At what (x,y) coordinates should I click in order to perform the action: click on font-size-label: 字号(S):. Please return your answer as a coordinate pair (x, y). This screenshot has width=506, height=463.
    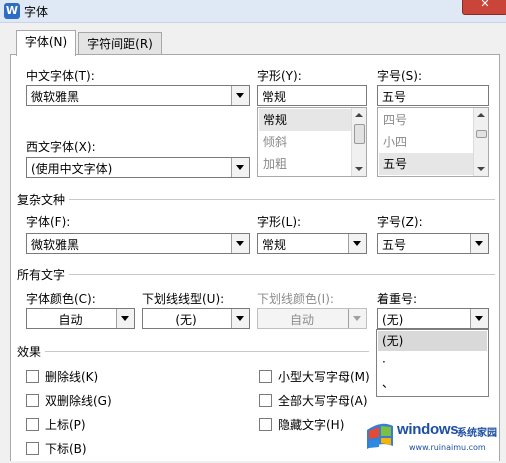
    Looking at the image, I should click on (400, 76).